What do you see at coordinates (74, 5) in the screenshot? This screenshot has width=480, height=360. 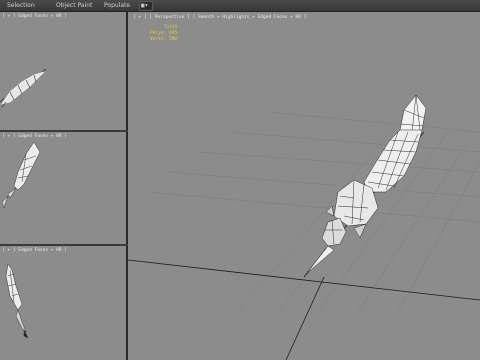 I see `menu-object-paint: Object Paint` at bounding box center [74, 5].